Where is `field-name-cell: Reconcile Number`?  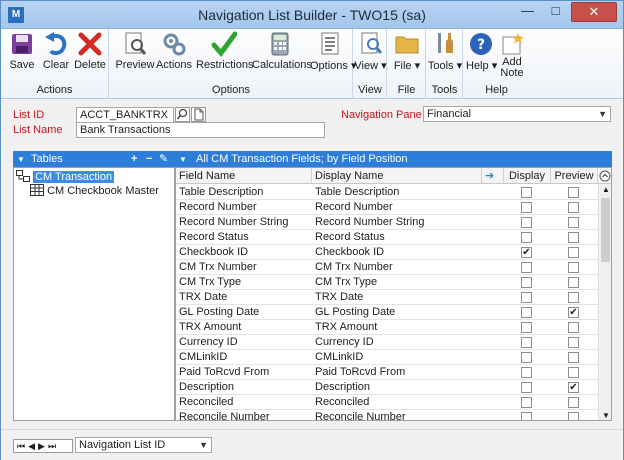 field-name-cell: Reconcile Number is located at coordinates (244, 415).